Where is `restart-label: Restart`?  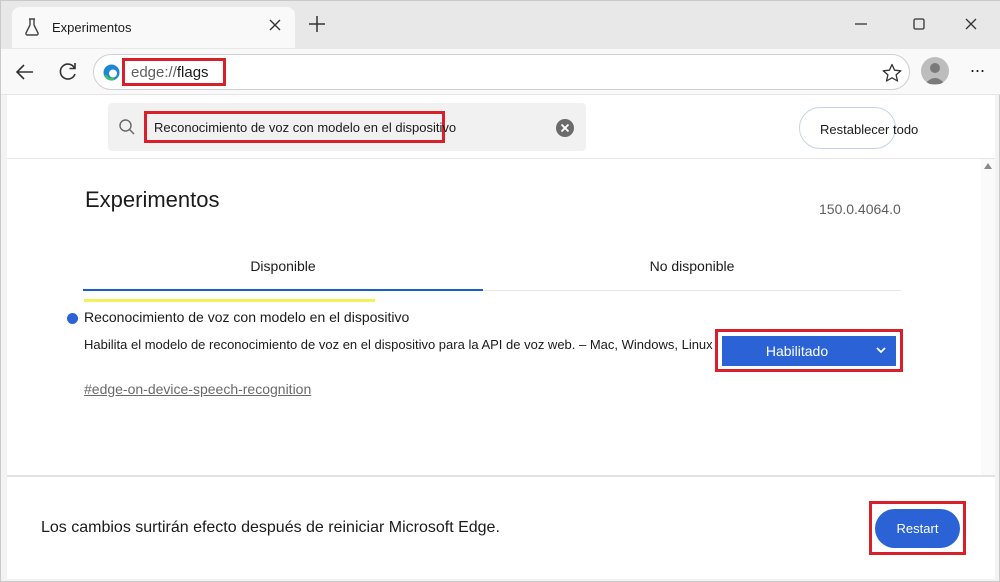
restart-label: Restart is located at coordinates (917, 528).